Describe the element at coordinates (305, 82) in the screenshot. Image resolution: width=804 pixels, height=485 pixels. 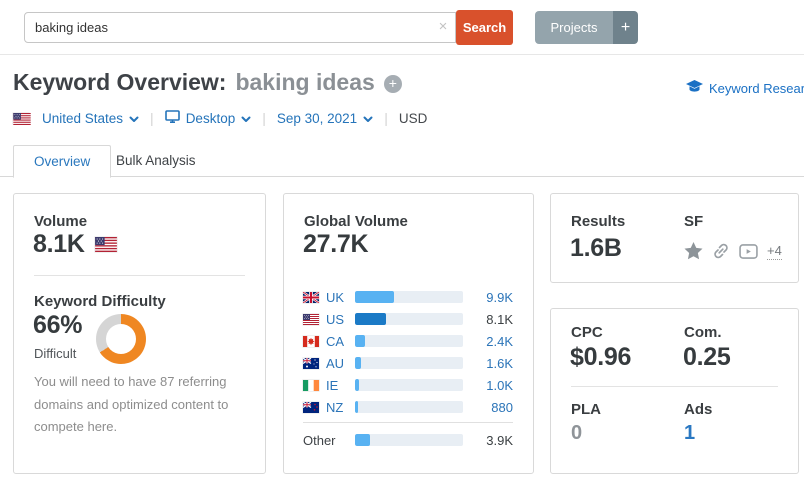
I see `page-title-keyword: baking ideas` at that location.